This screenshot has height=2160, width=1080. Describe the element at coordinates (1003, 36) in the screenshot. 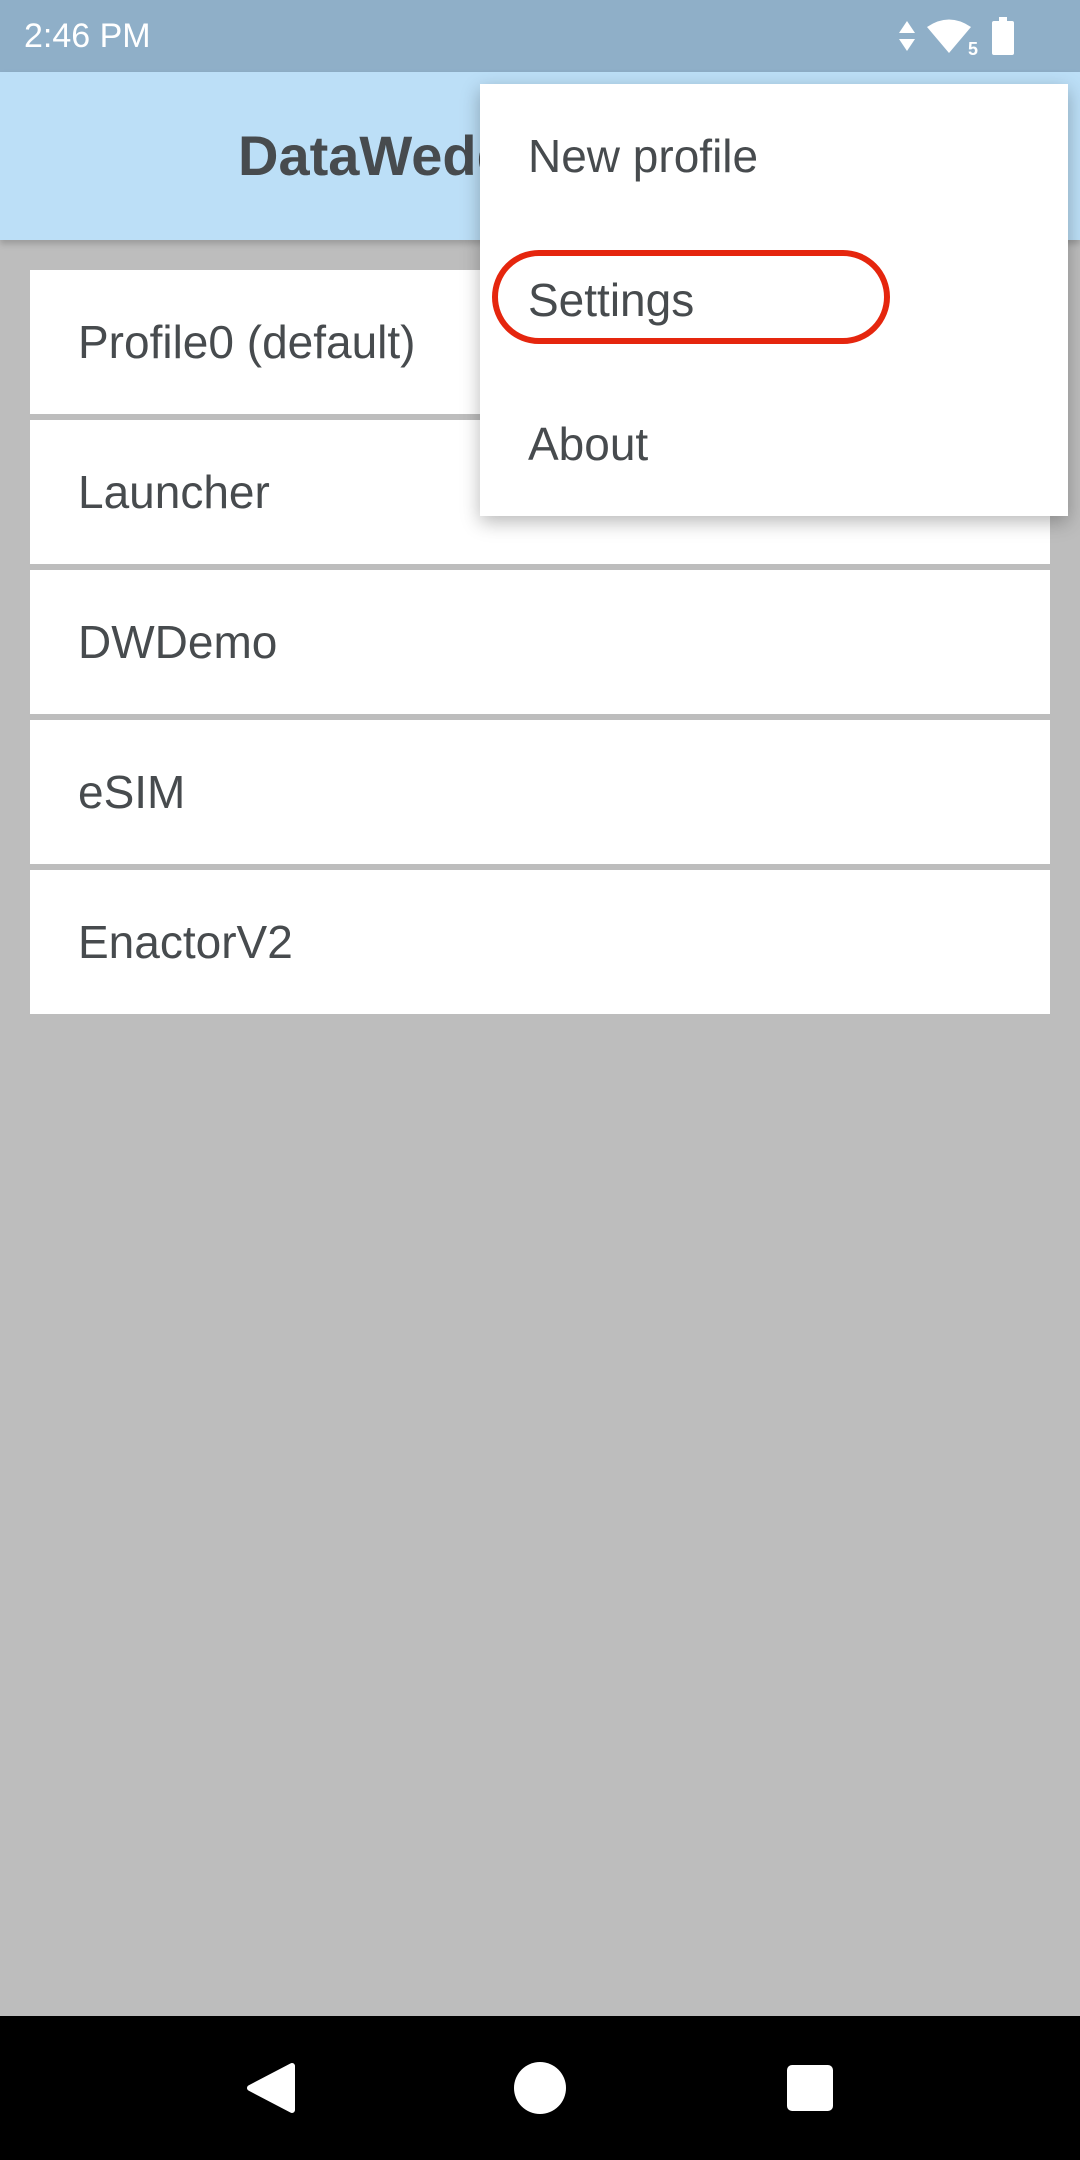

I see `battery-icon` at that location.